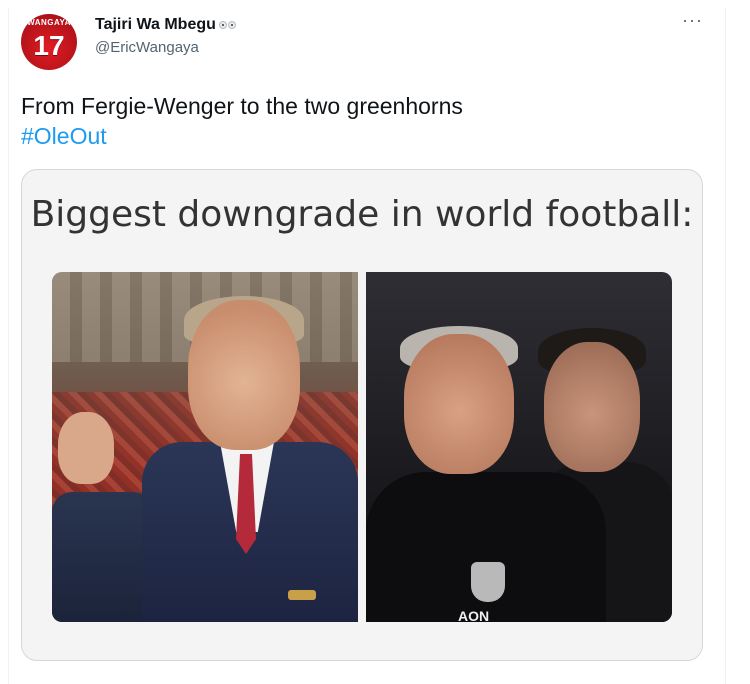  Describe the element at coordinates (362, 447) in the screenshot. I see `photo-divider` at that location.